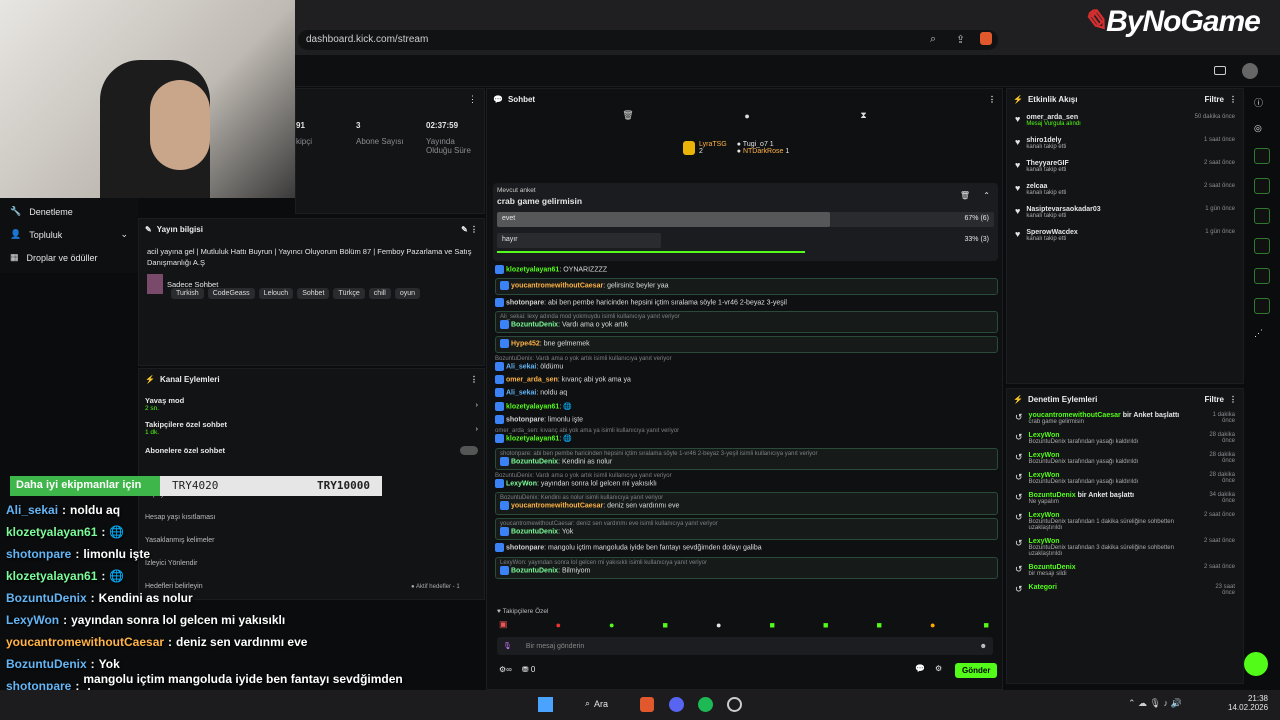  Describe the element at coordinates (1112, 232) in the screenshot. I see `activity-user: SperowWacdex` at that location.